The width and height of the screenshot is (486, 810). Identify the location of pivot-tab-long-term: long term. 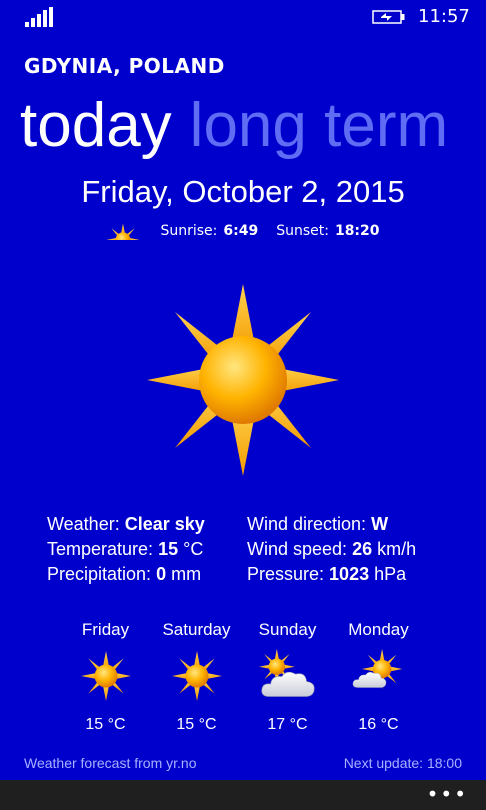
(319, 125).